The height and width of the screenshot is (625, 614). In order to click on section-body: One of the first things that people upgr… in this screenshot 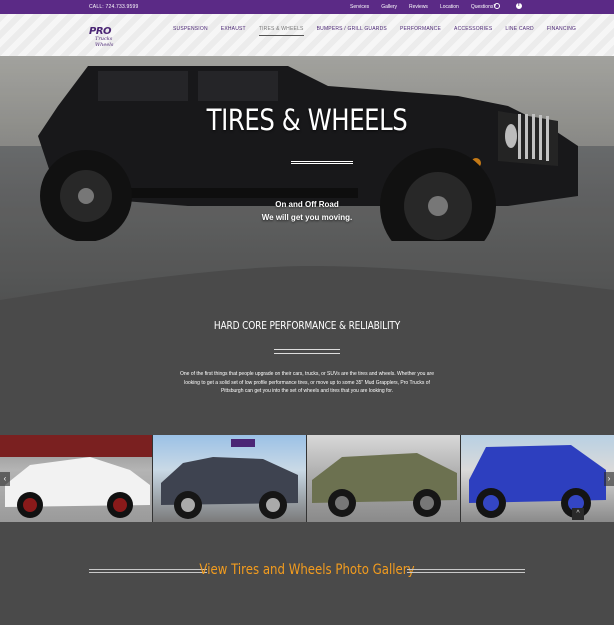, I will do `click(307, 382)`.